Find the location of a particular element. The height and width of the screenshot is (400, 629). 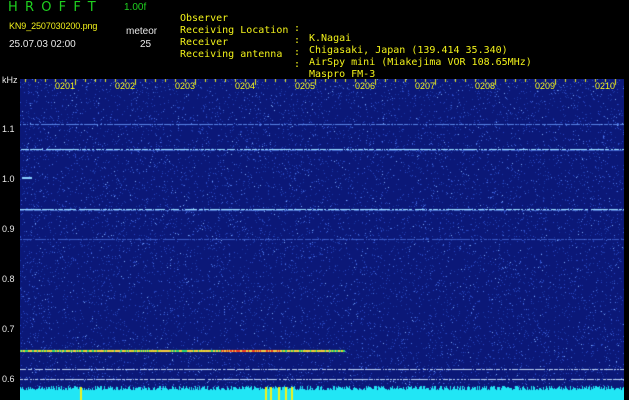

y-tick-label: 1.0 is located at coordinates (8, 179).